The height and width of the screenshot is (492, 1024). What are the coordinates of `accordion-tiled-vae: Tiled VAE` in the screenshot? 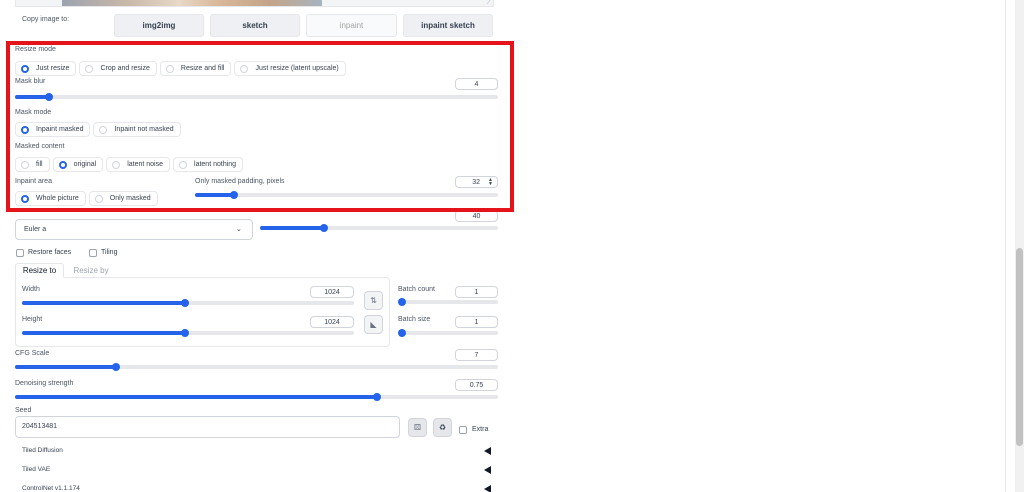 It's located at (36, 469).